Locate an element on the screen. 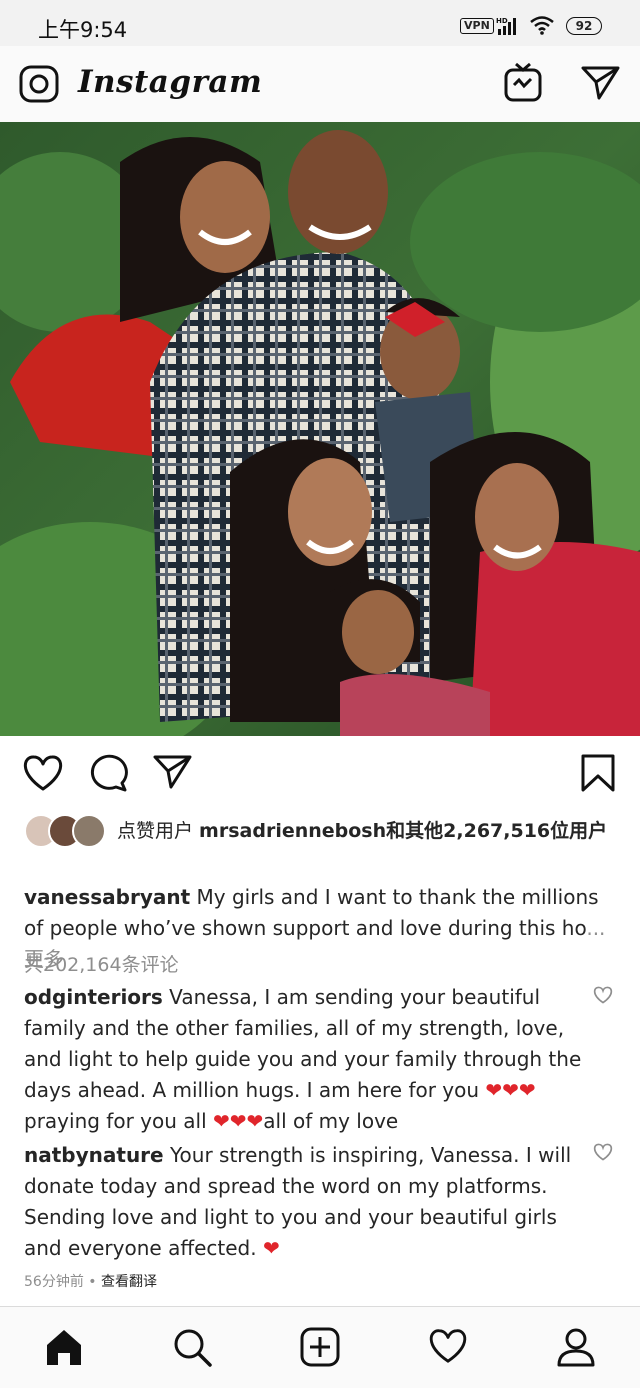  heart-emoji: ❤ is located at coordinates (271, 1248).